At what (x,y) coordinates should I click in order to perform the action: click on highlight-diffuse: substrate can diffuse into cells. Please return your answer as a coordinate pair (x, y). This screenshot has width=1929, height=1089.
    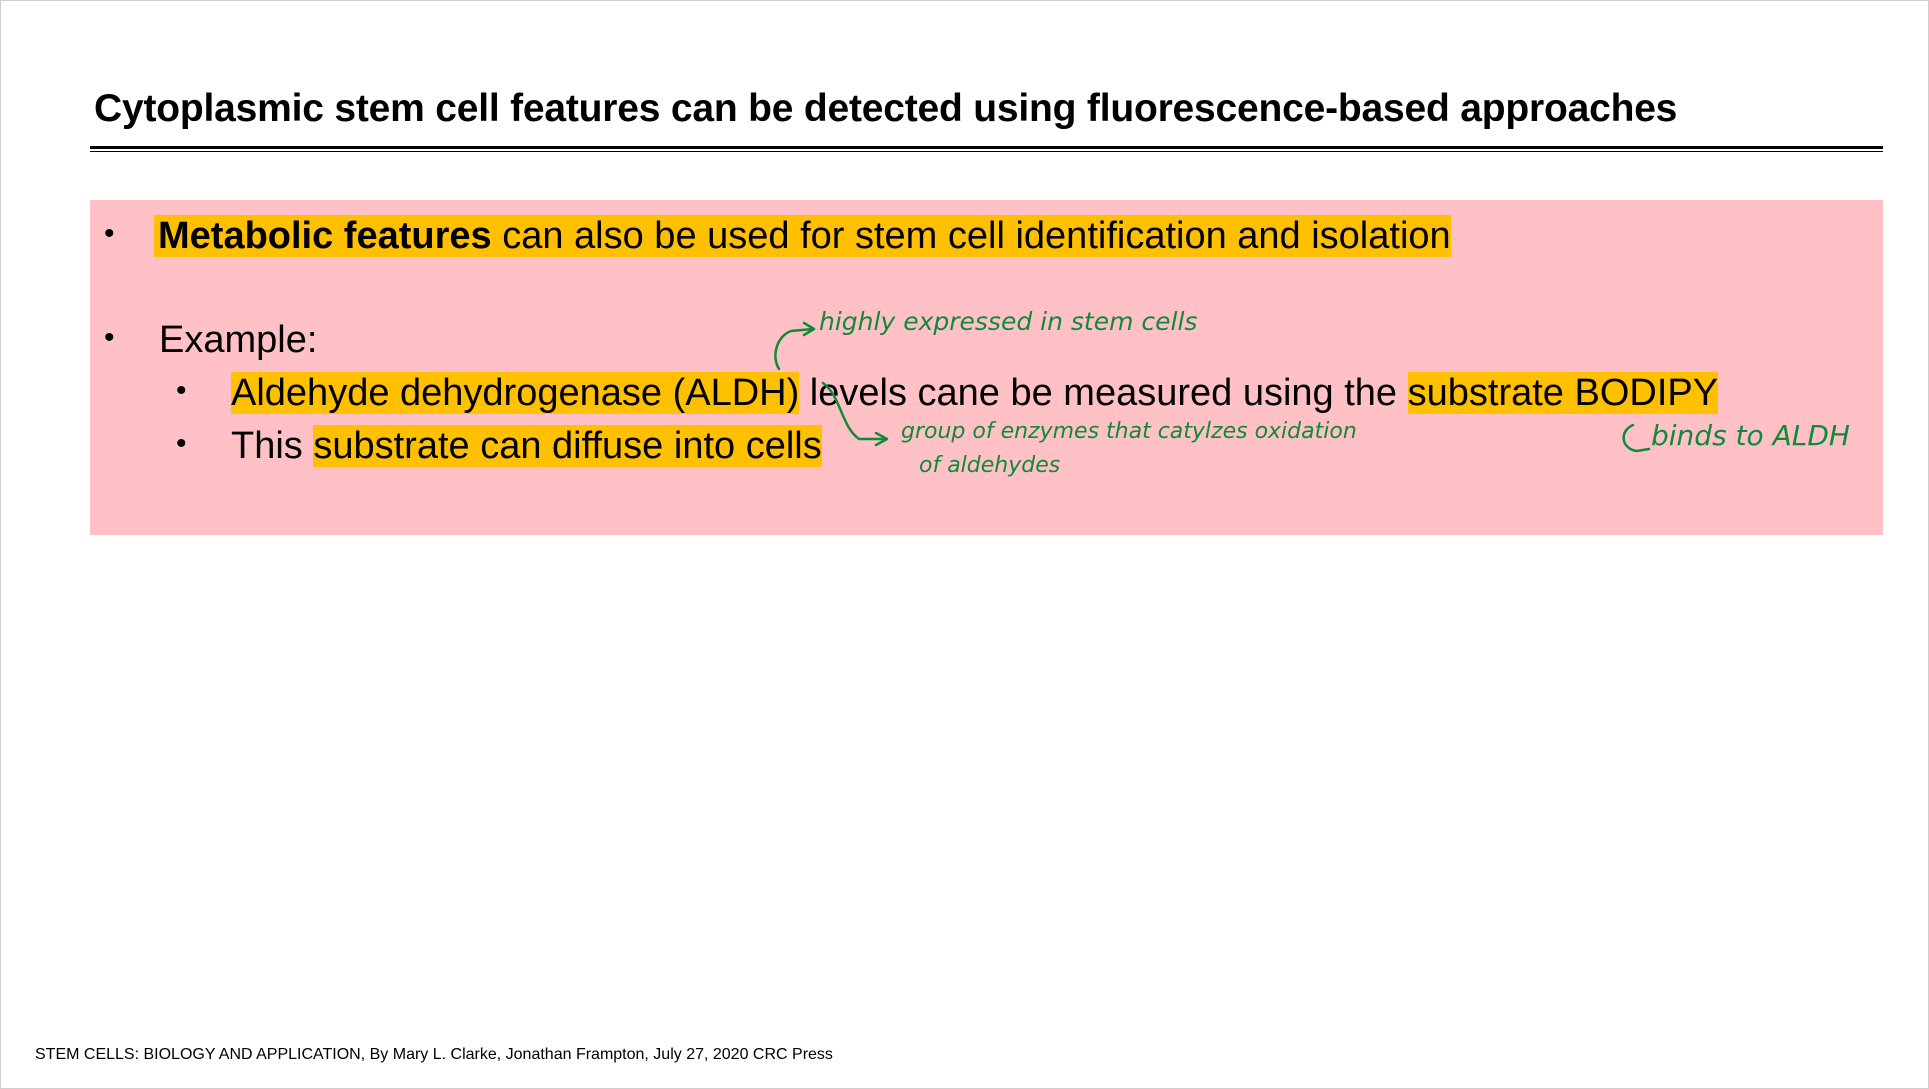
    Looking at the image, I should click on (567, 446).